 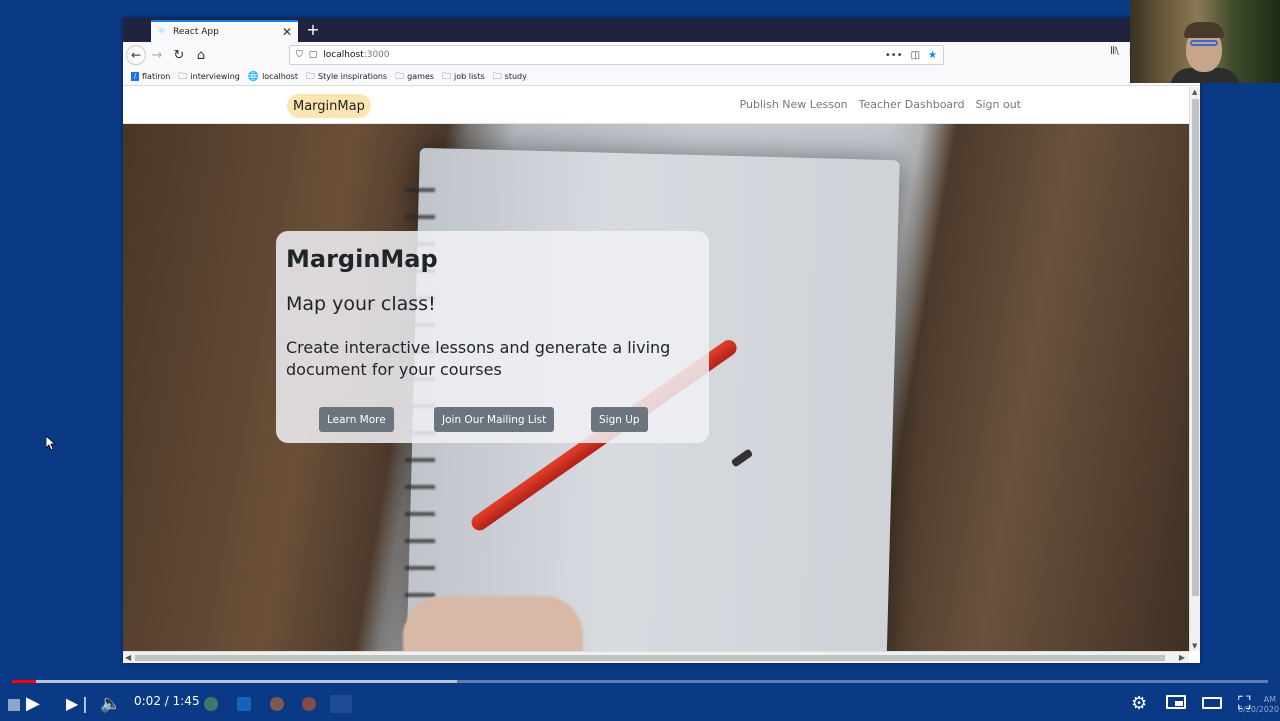 What do you see at coordinates (33, 704) in the screenshot?
I see `play-button: ▶` at bounding box center [33, 704].